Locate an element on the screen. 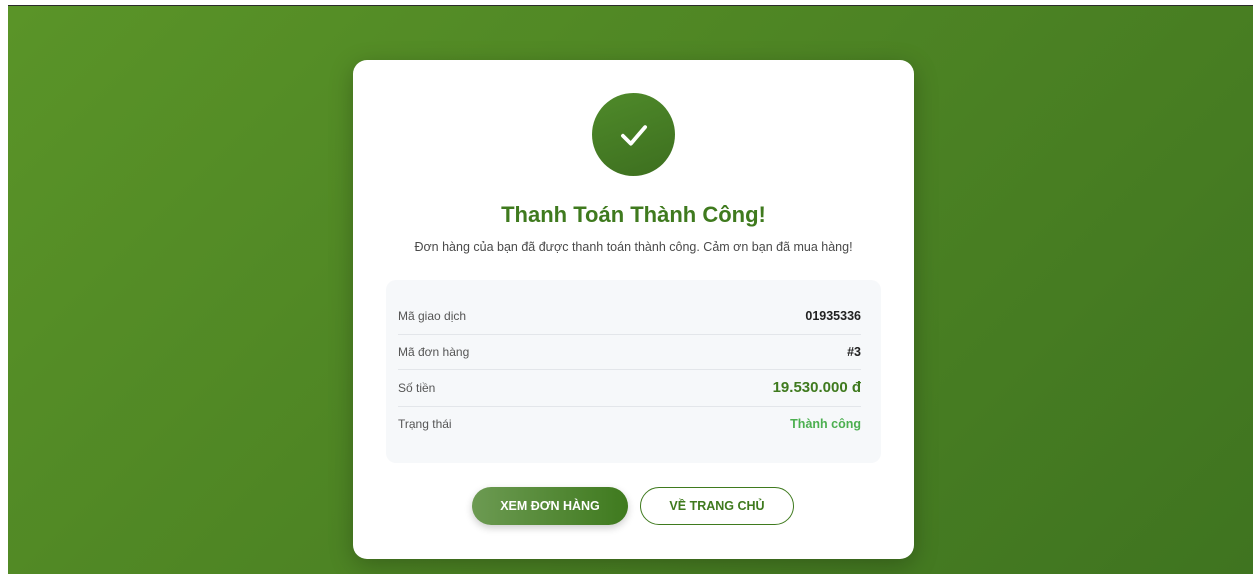  check-icon is located at coordinates (633, 135).